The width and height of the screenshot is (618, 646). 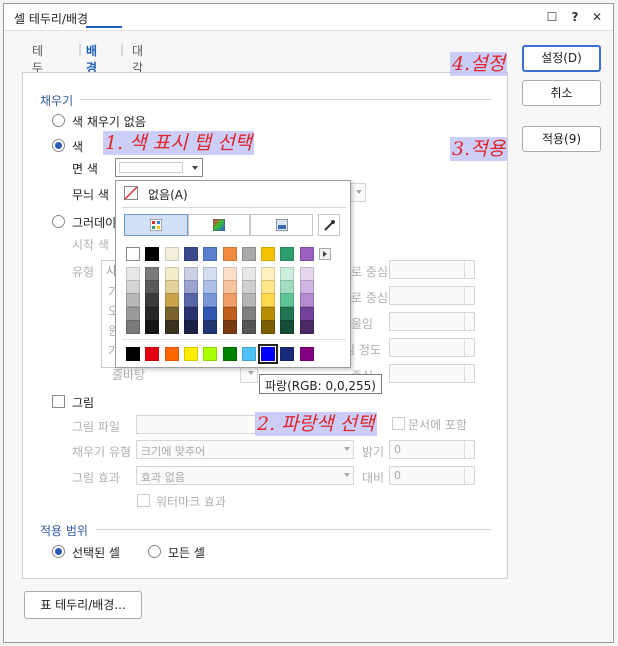 I want to click on help-icon: ?, so click(x=575, y=17).